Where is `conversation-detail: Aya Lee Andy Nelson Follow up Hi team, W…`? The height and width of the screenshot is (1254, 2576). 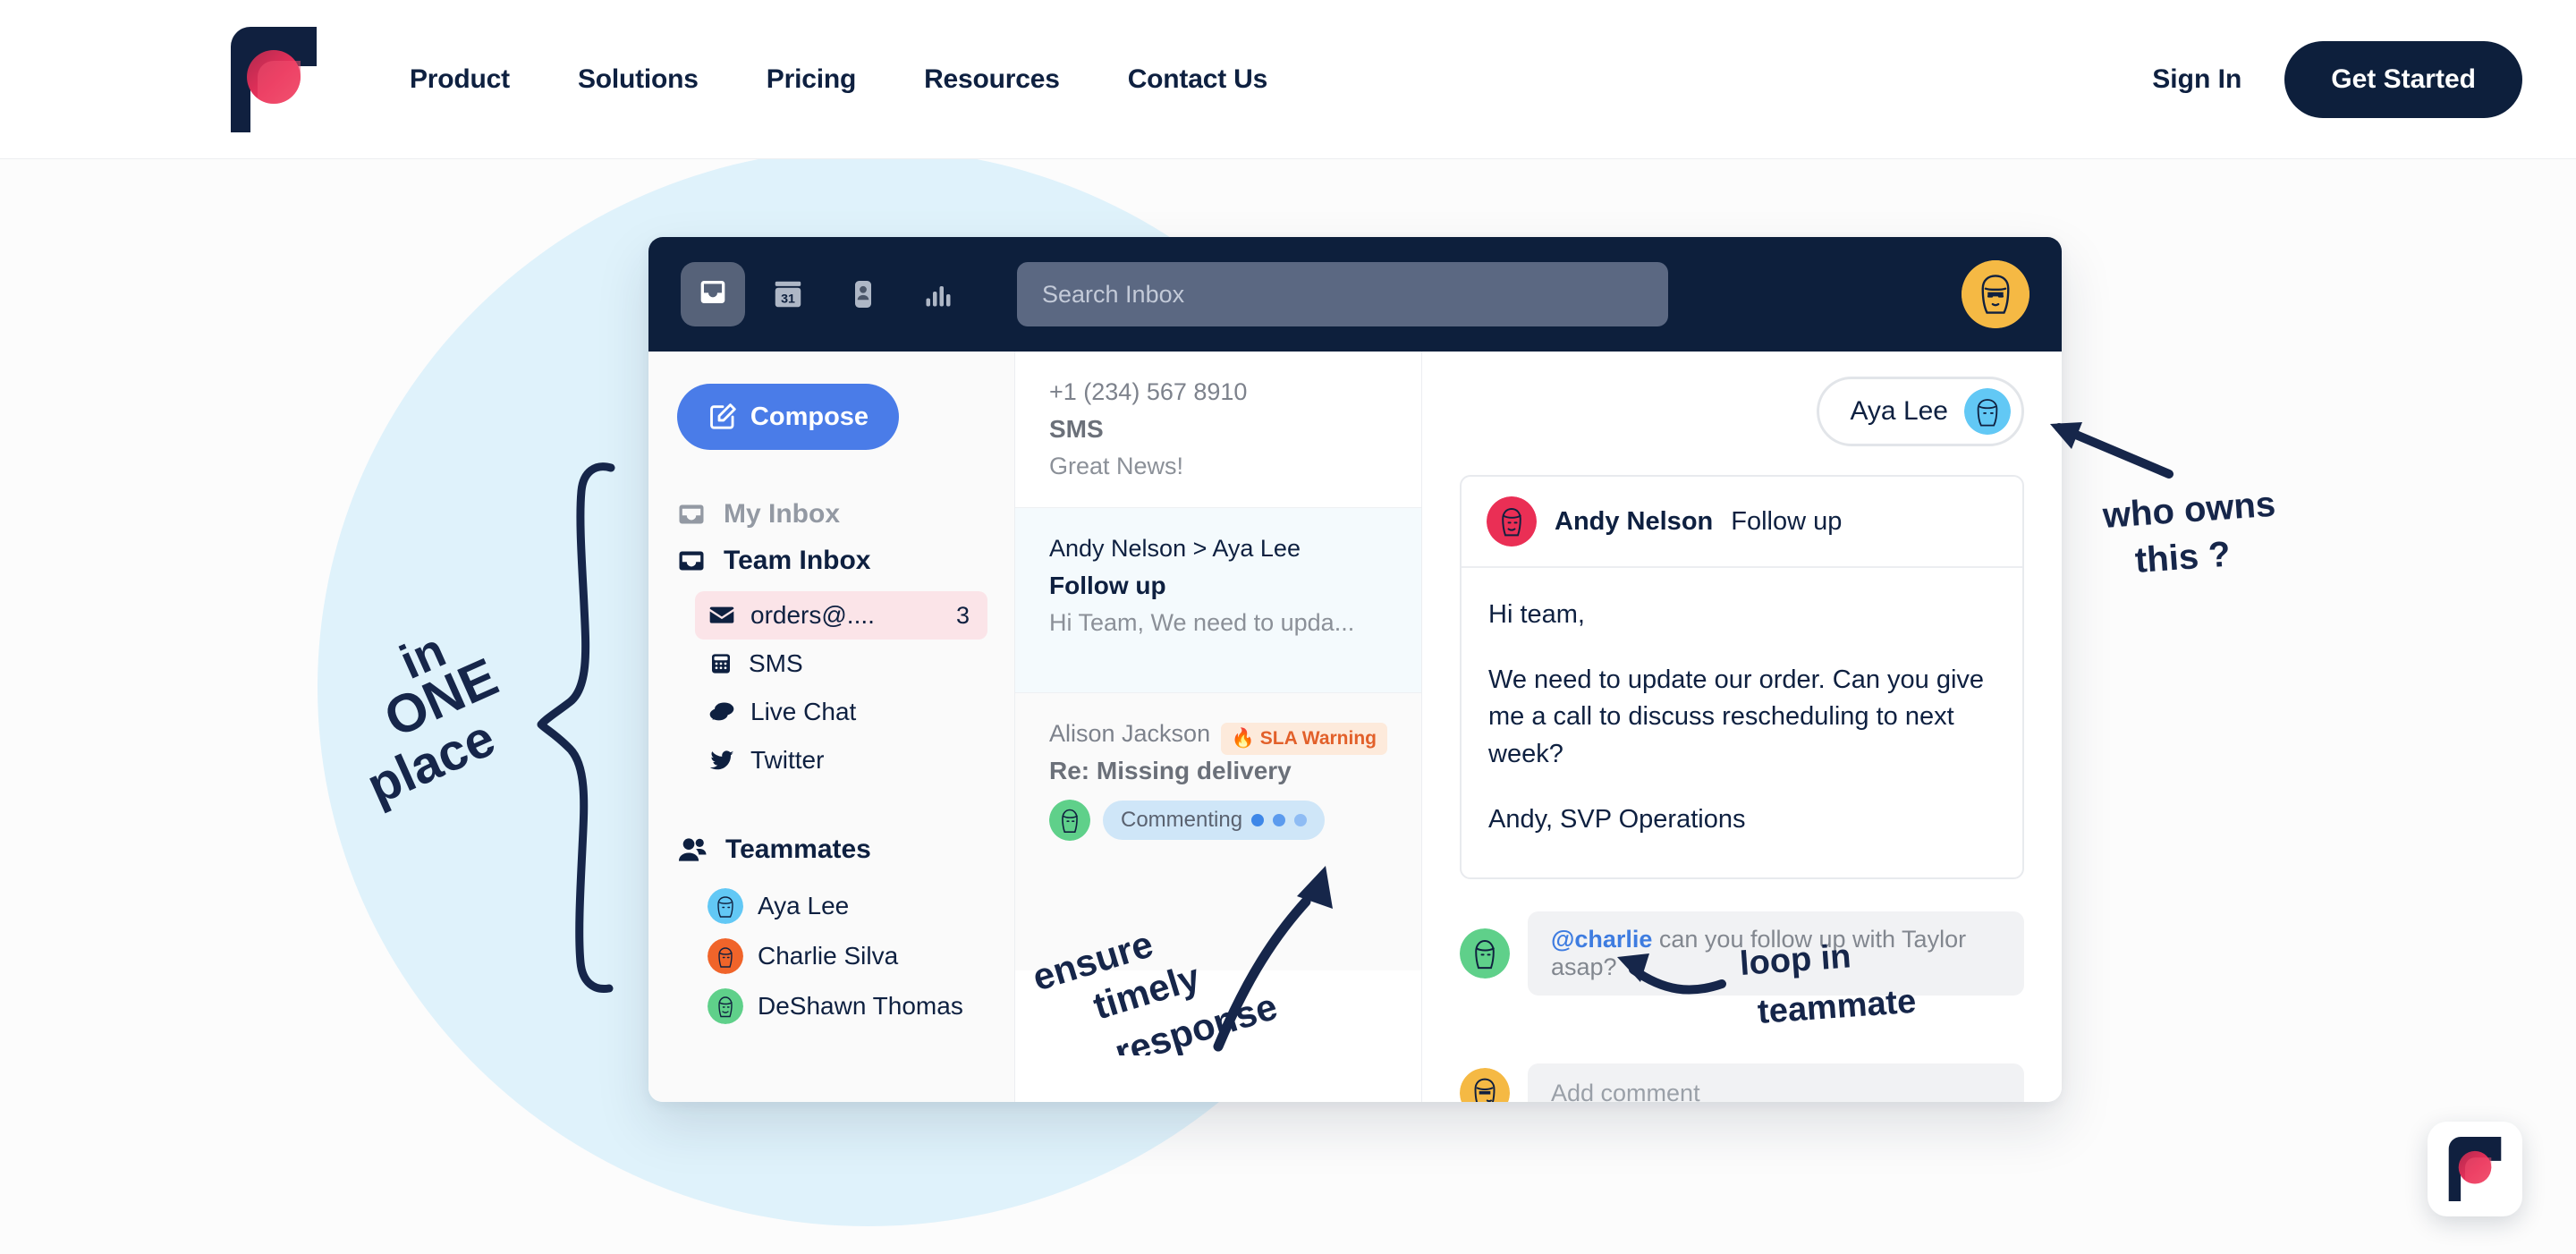
conversation-detail: Aya Lee Andy Nelson Follow up Hi team, W… is located at coordinates (1742, 727).